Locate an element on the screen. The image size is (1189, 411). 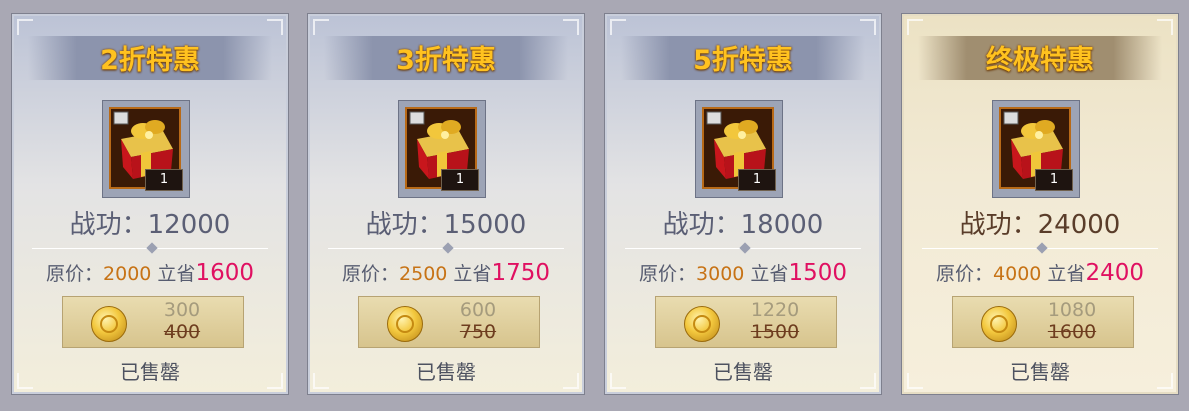
price-line: 原价：3000 立省1500 is located at coordinates (743, 272).